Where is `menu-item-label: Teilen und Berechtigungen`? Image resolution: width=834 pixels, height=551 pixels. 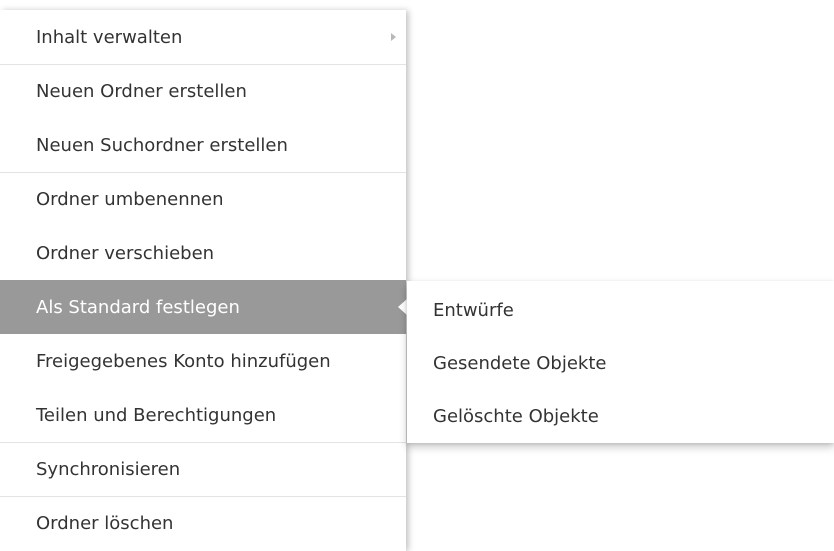 menu-item-label: Teilen und Berechtigungen is located at coordinates (156, 415).